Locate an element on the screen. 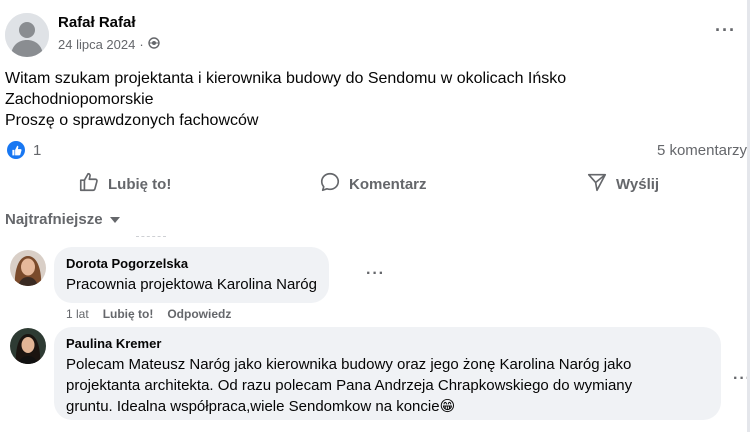  post-meta: 24 lipca 2024 · is located at coordinates (109, 44).